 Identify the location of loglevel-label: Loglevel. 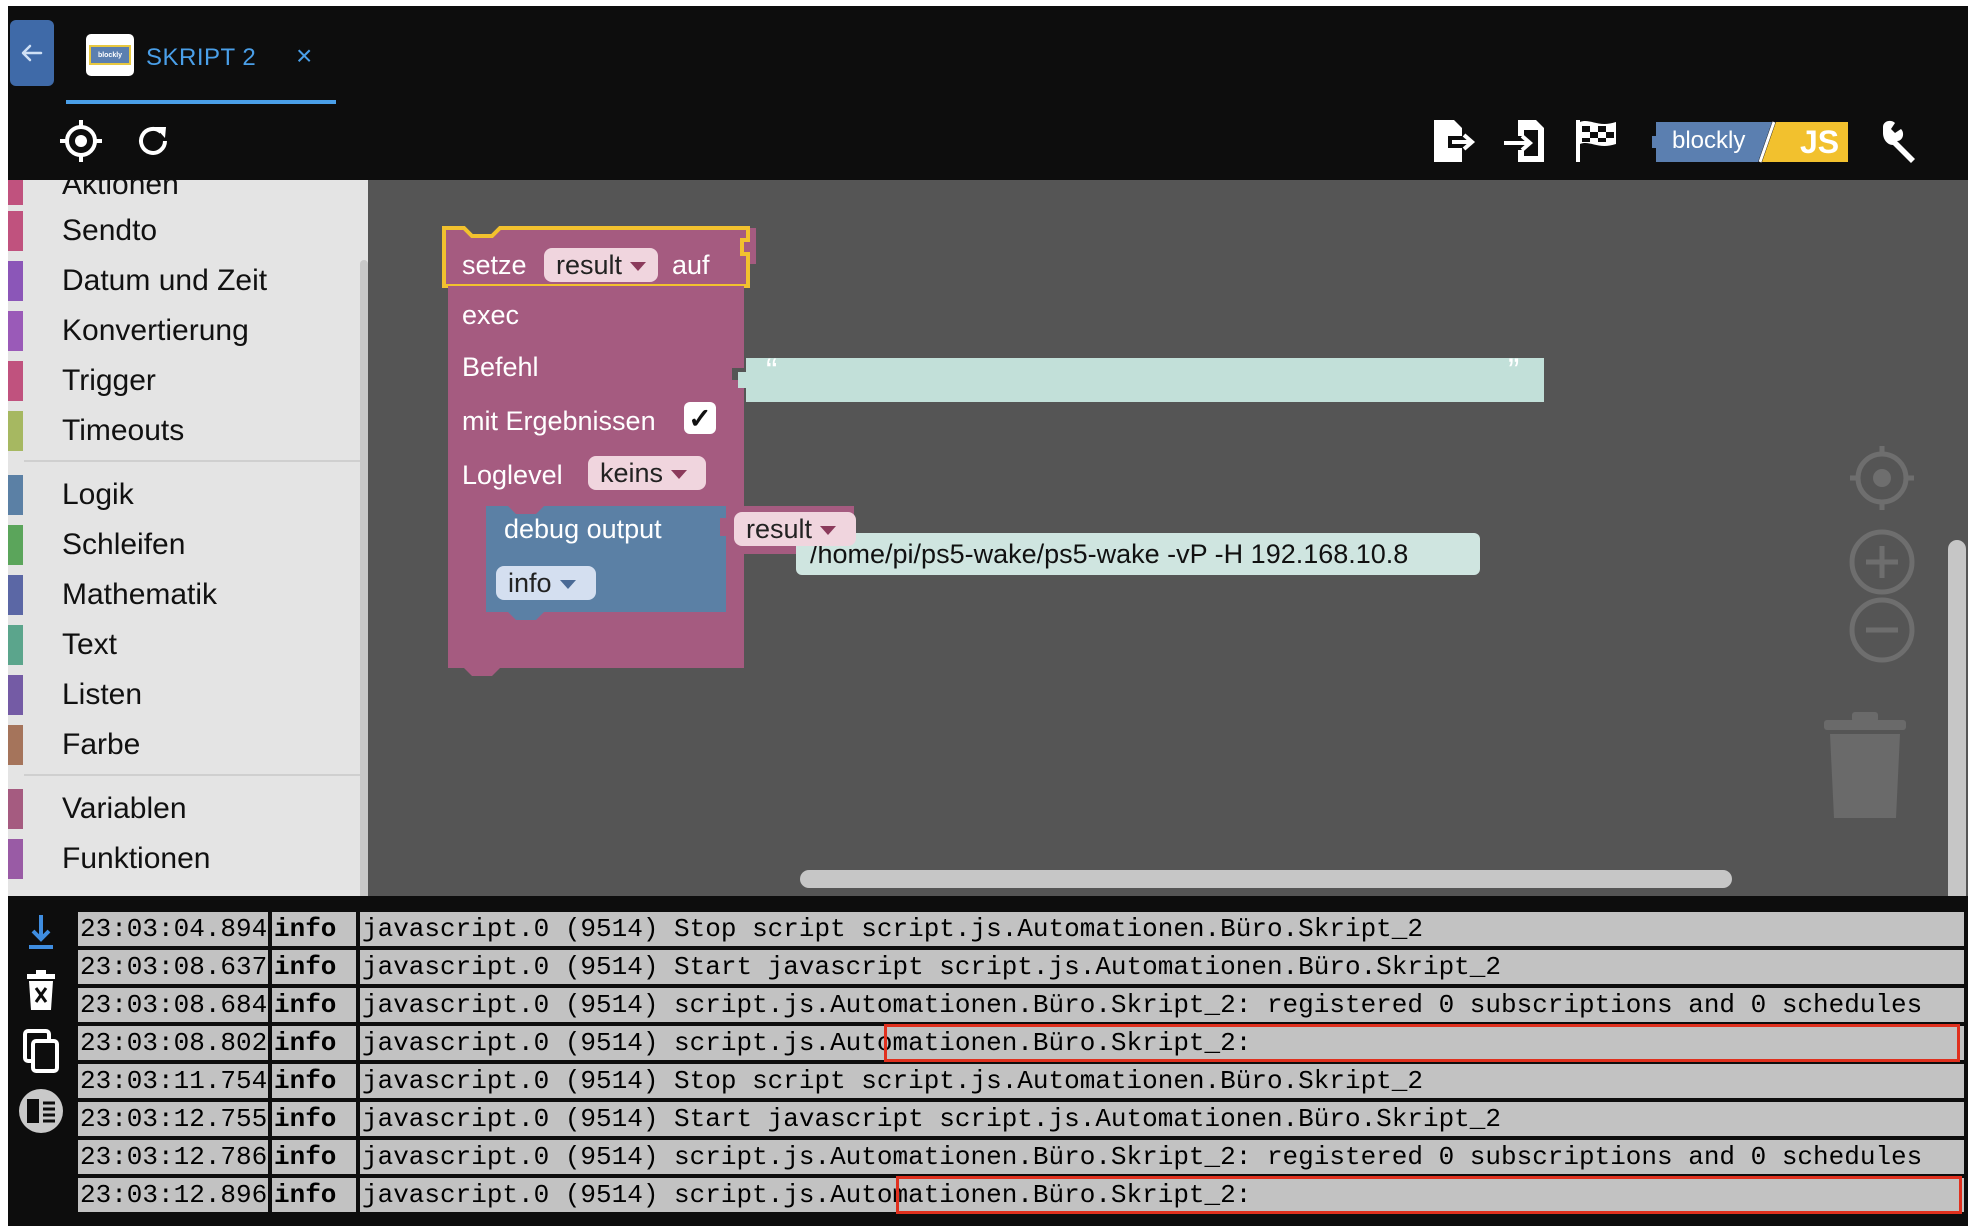
(512, 475).